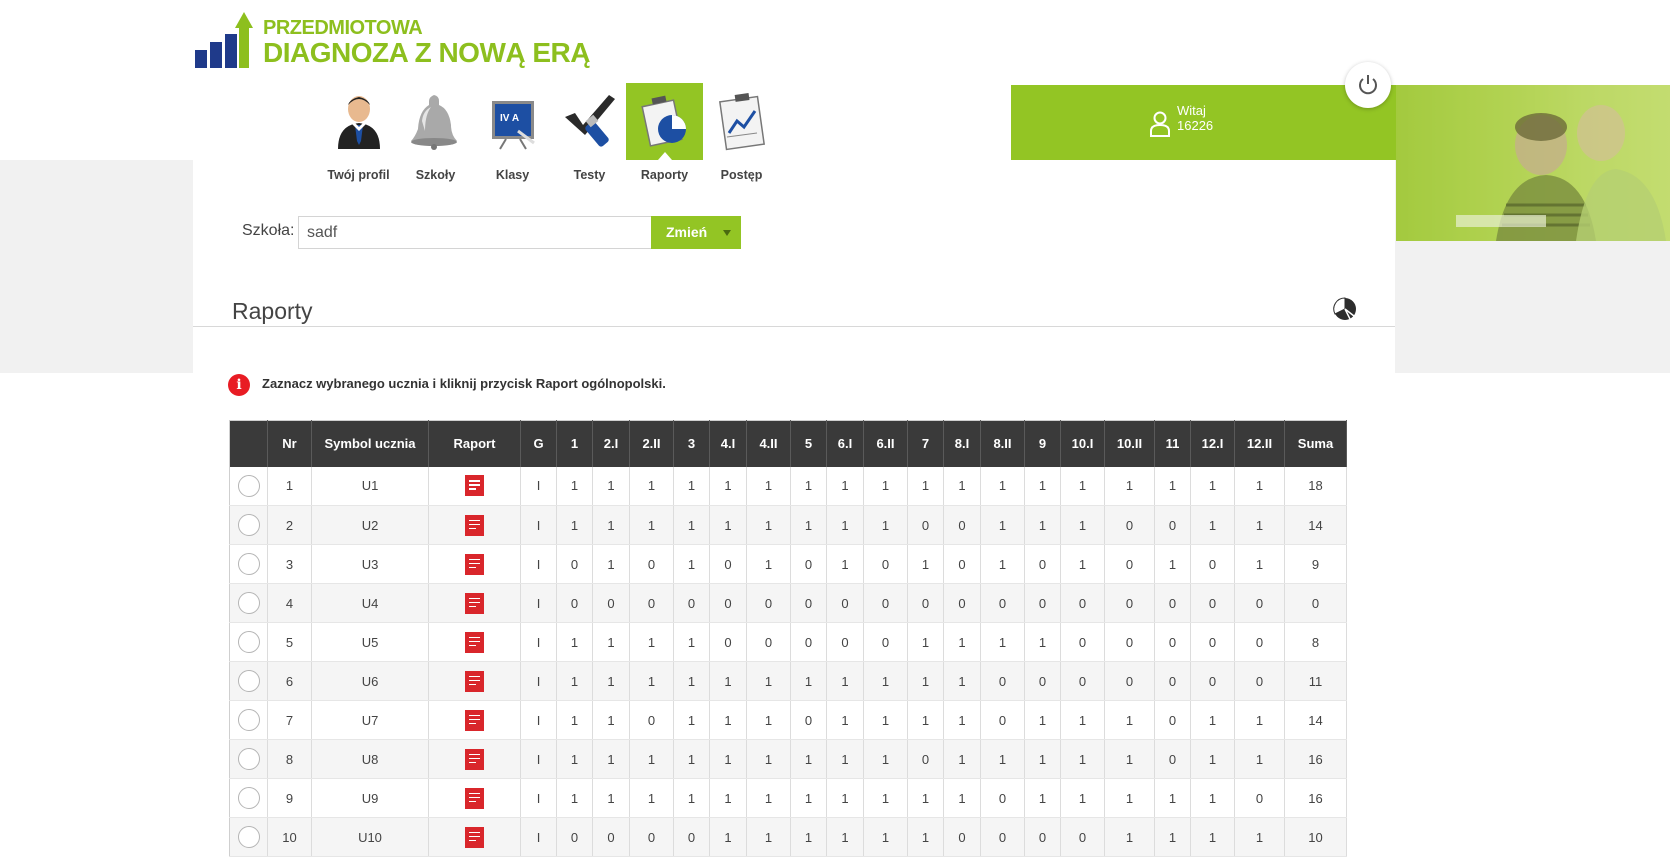 This screenshot has width=1670, height=867. Describe the element at coordinates (788, 681) in the screenshot. I see `table-row: 6 U6 I 1 1 1 1 1 1 1 1 1 1 1 0 0 0 0 0 0 0 11` at that location.